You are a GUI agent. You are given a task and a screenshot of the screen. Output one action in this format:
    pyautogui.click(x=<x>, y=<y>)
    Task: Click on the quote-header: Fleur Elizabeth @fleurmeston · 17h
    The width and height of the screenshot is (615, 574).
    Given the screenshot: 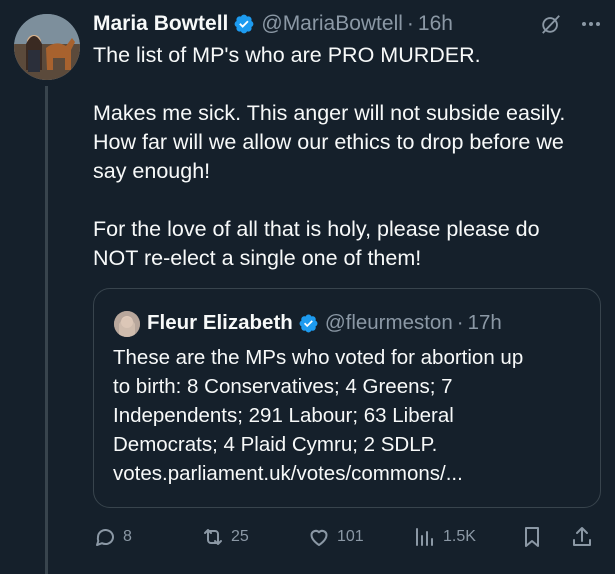 What is the action you would take?
    pyautogui.click(x=324, y=323)
    